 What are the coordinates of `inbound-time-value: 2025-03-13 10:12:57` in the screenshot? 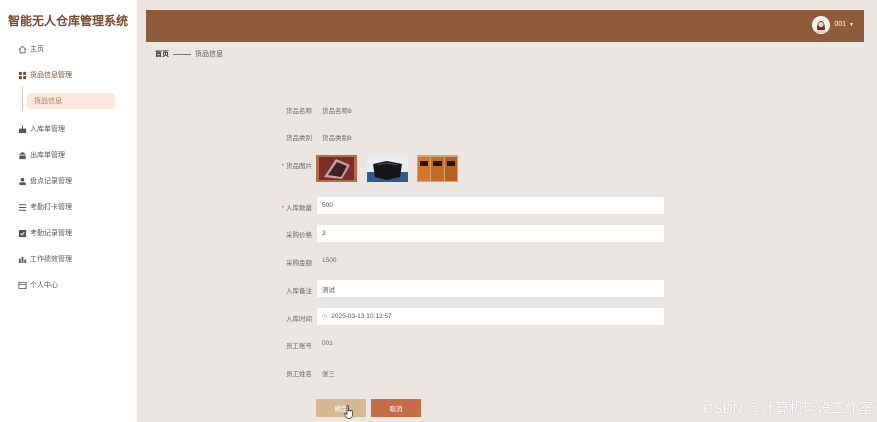 It's located at (361, 316).